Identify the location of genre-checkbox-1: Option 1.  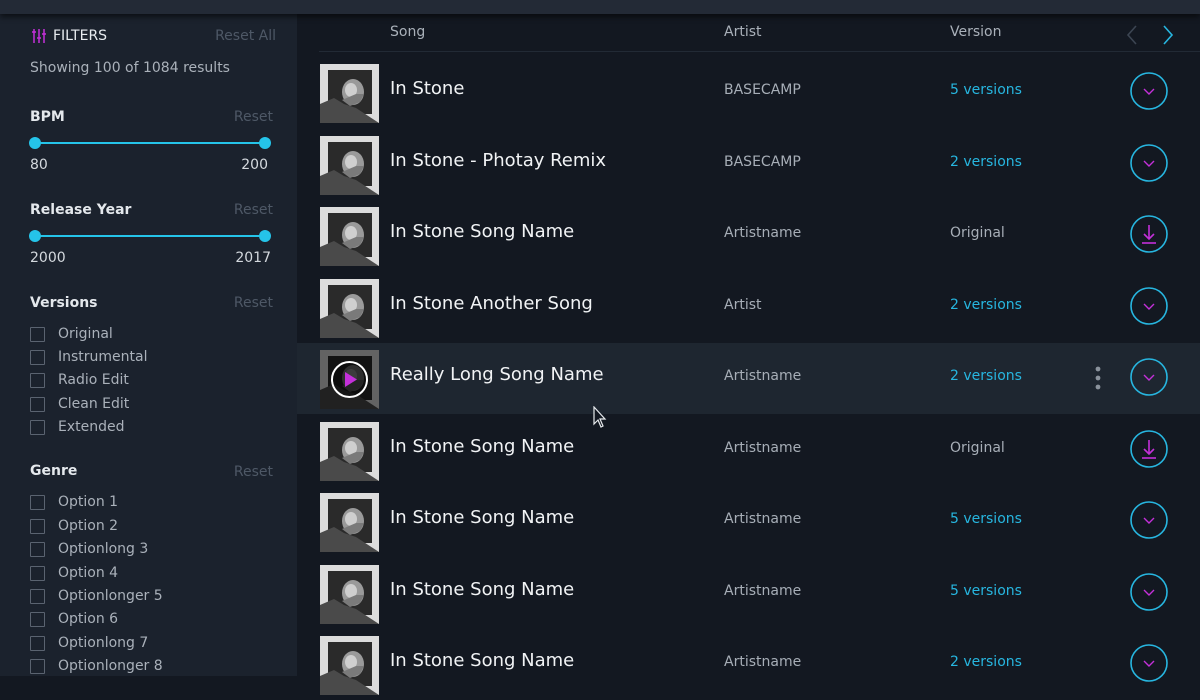
(74, 502).